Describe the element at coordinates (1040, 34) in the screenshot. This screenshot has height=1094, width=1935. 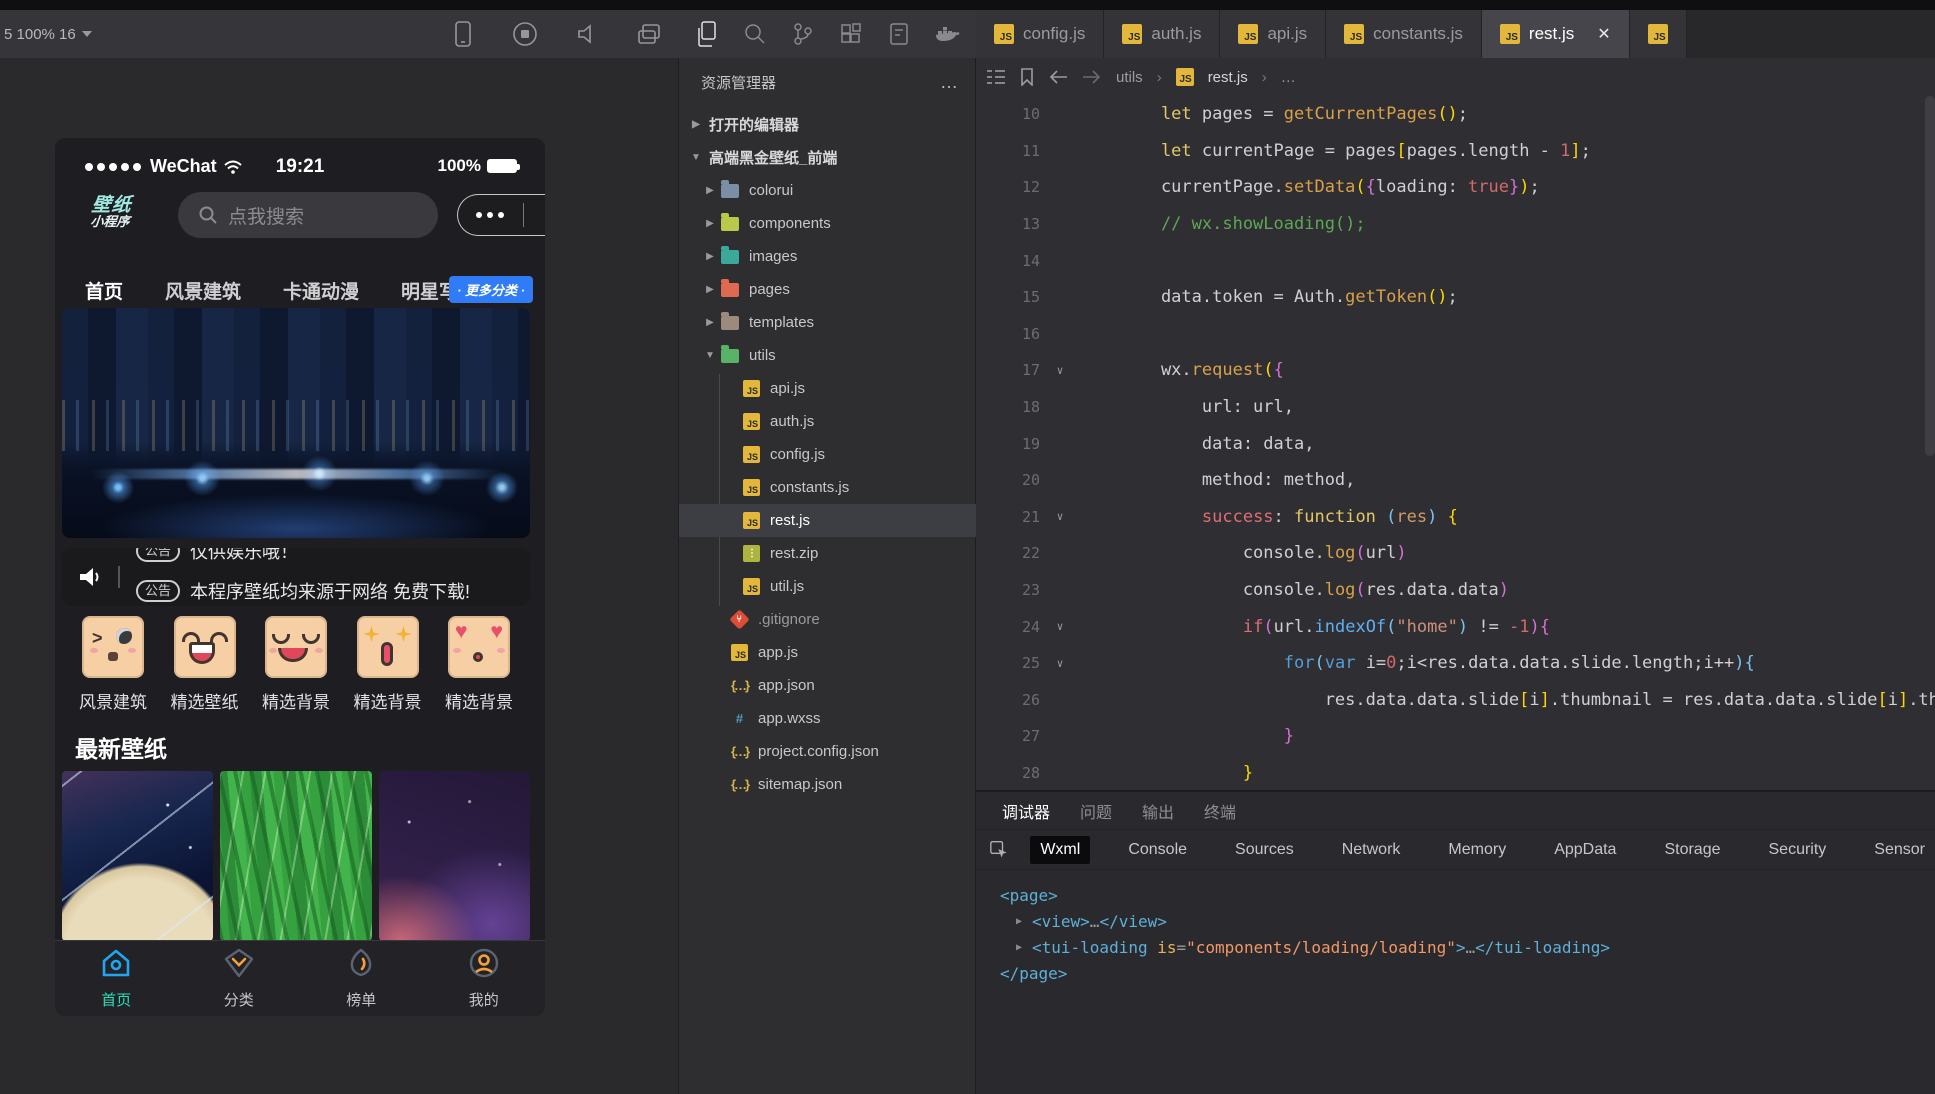
I see `editor-tab-config.js: JS config.js` at that location.